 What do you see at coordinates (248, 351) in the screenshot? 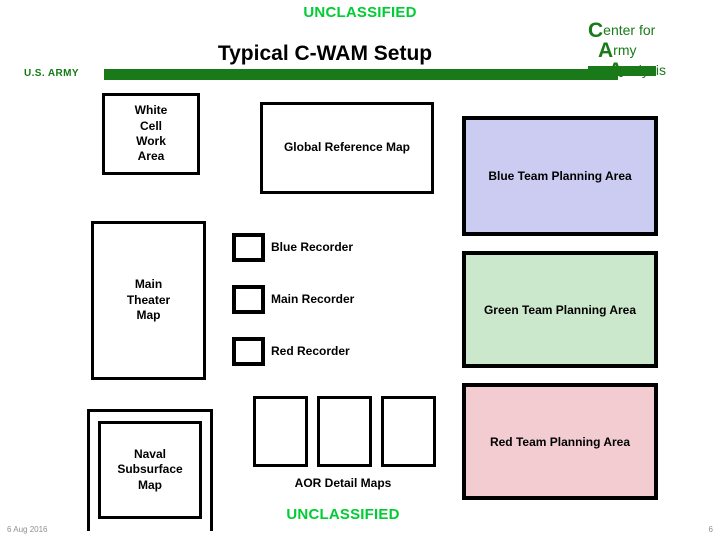
I see `red-recorder-box` at bounding box center [248, 351].